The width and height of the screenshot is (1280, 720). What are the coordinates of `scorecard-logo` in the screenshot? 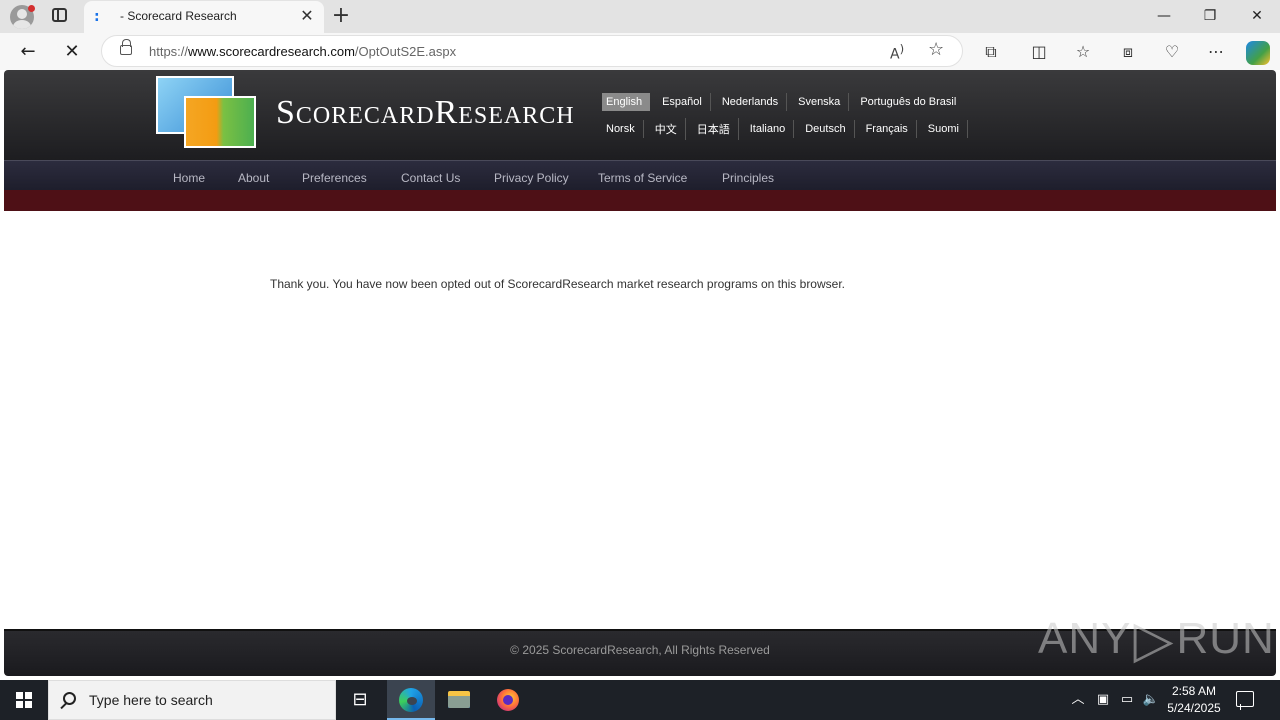 It's located at (208, 114).